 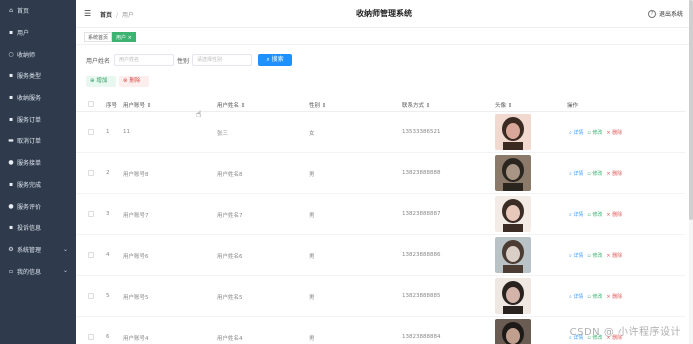 What do you see at coordinates (38, 141) in the screenshot?
I see `sidebar-item-cancelled-orders: ▬ 取消订单` at bounding box center [38, 141].